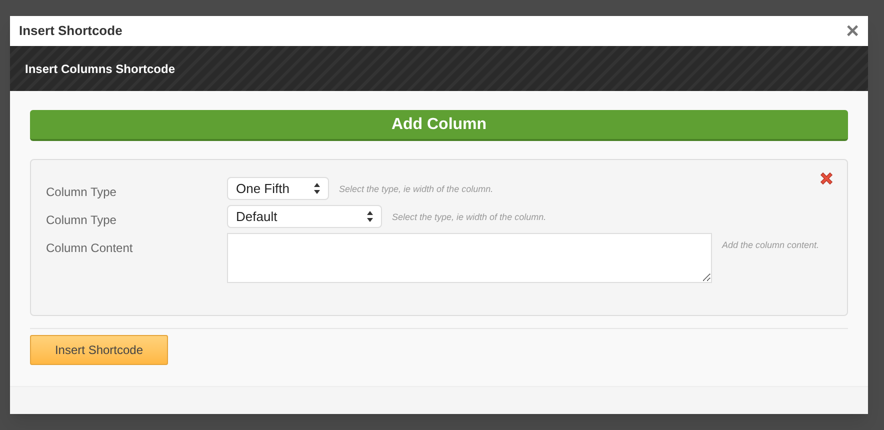 The width and height of the screenshot is (884, 430). I want to click on section-title: Insert Columns Shortcode, so click(100, 69).